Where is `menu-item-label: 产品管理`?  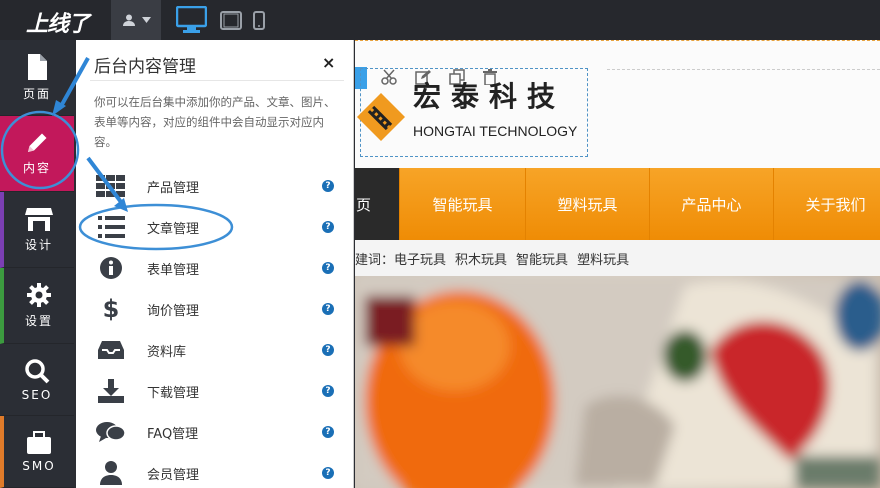 menu-item-label: 产品管理 is located at coordinates (173, 188).